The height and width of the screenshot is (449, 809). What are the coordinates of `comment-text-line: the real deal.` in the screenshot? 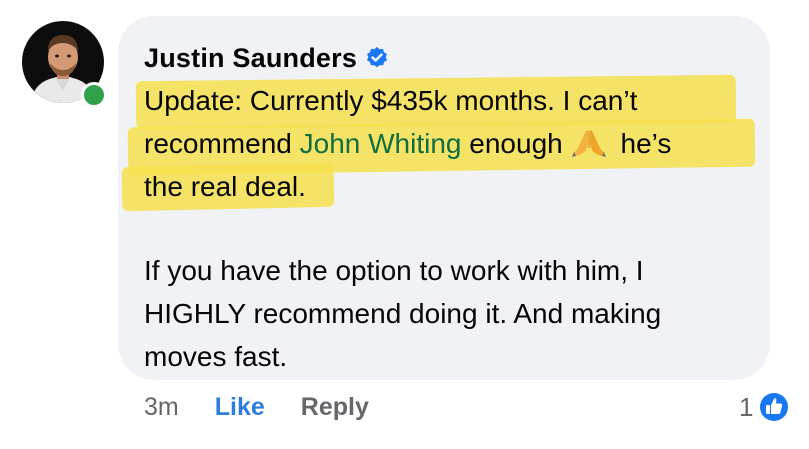 It's located at (225, 186).